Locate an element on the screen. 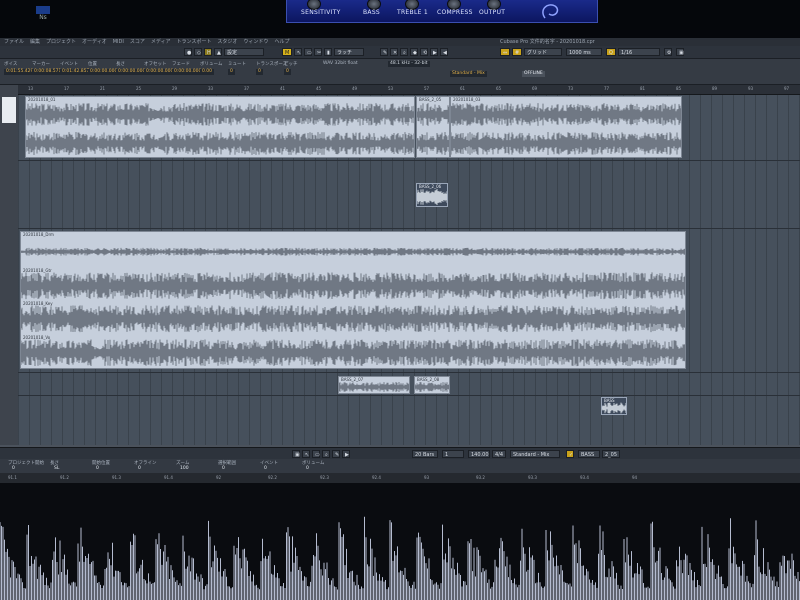 This screenshot has width=800, height=600. menu-item: ヘルプ is located at coordinates (281, 42).